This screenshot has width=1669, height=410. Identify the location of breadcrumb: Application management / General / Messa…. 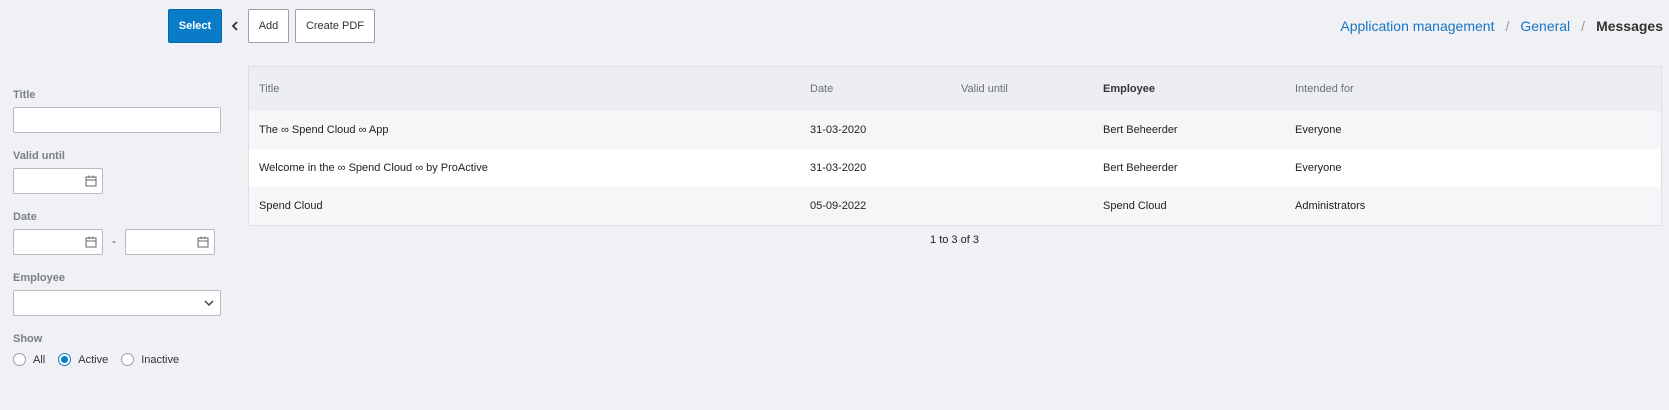
(1501, 26).